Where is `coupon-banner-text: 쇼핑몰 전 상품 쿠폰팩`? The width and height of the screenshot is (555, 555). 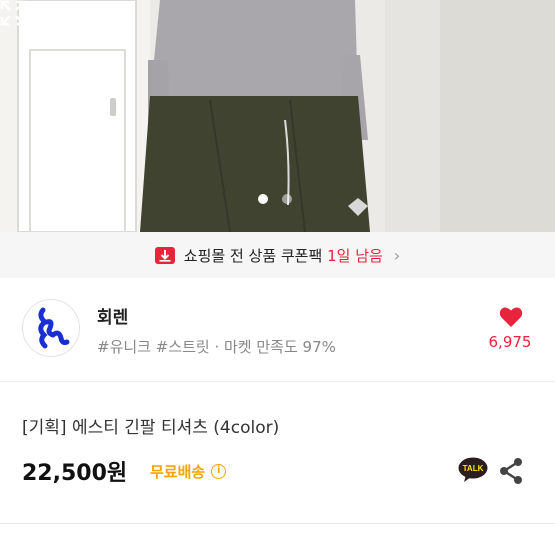
coupon-banner-text: 쇼핑몰 전 상품 쿠폰팩 is located at coordinates (253, 255).